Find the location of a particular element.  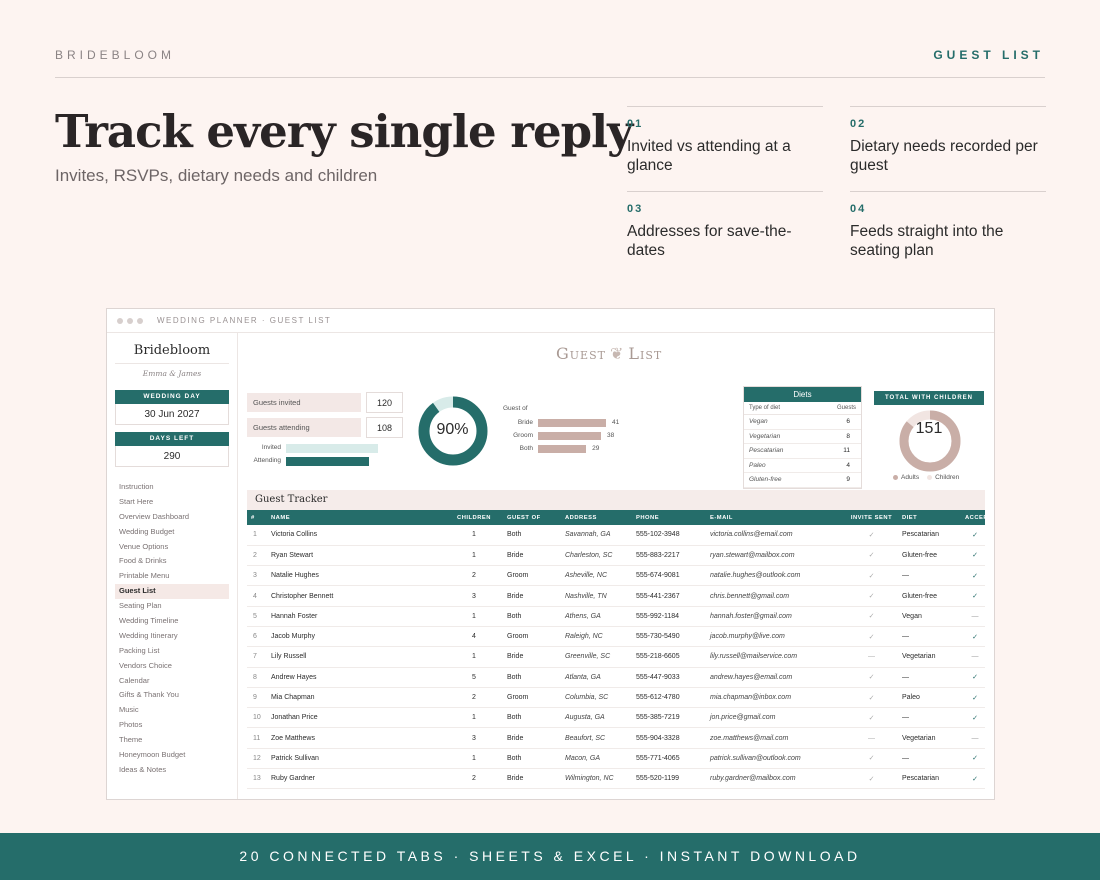

cell-children-count: 5 is located at coordinates (474, 677).